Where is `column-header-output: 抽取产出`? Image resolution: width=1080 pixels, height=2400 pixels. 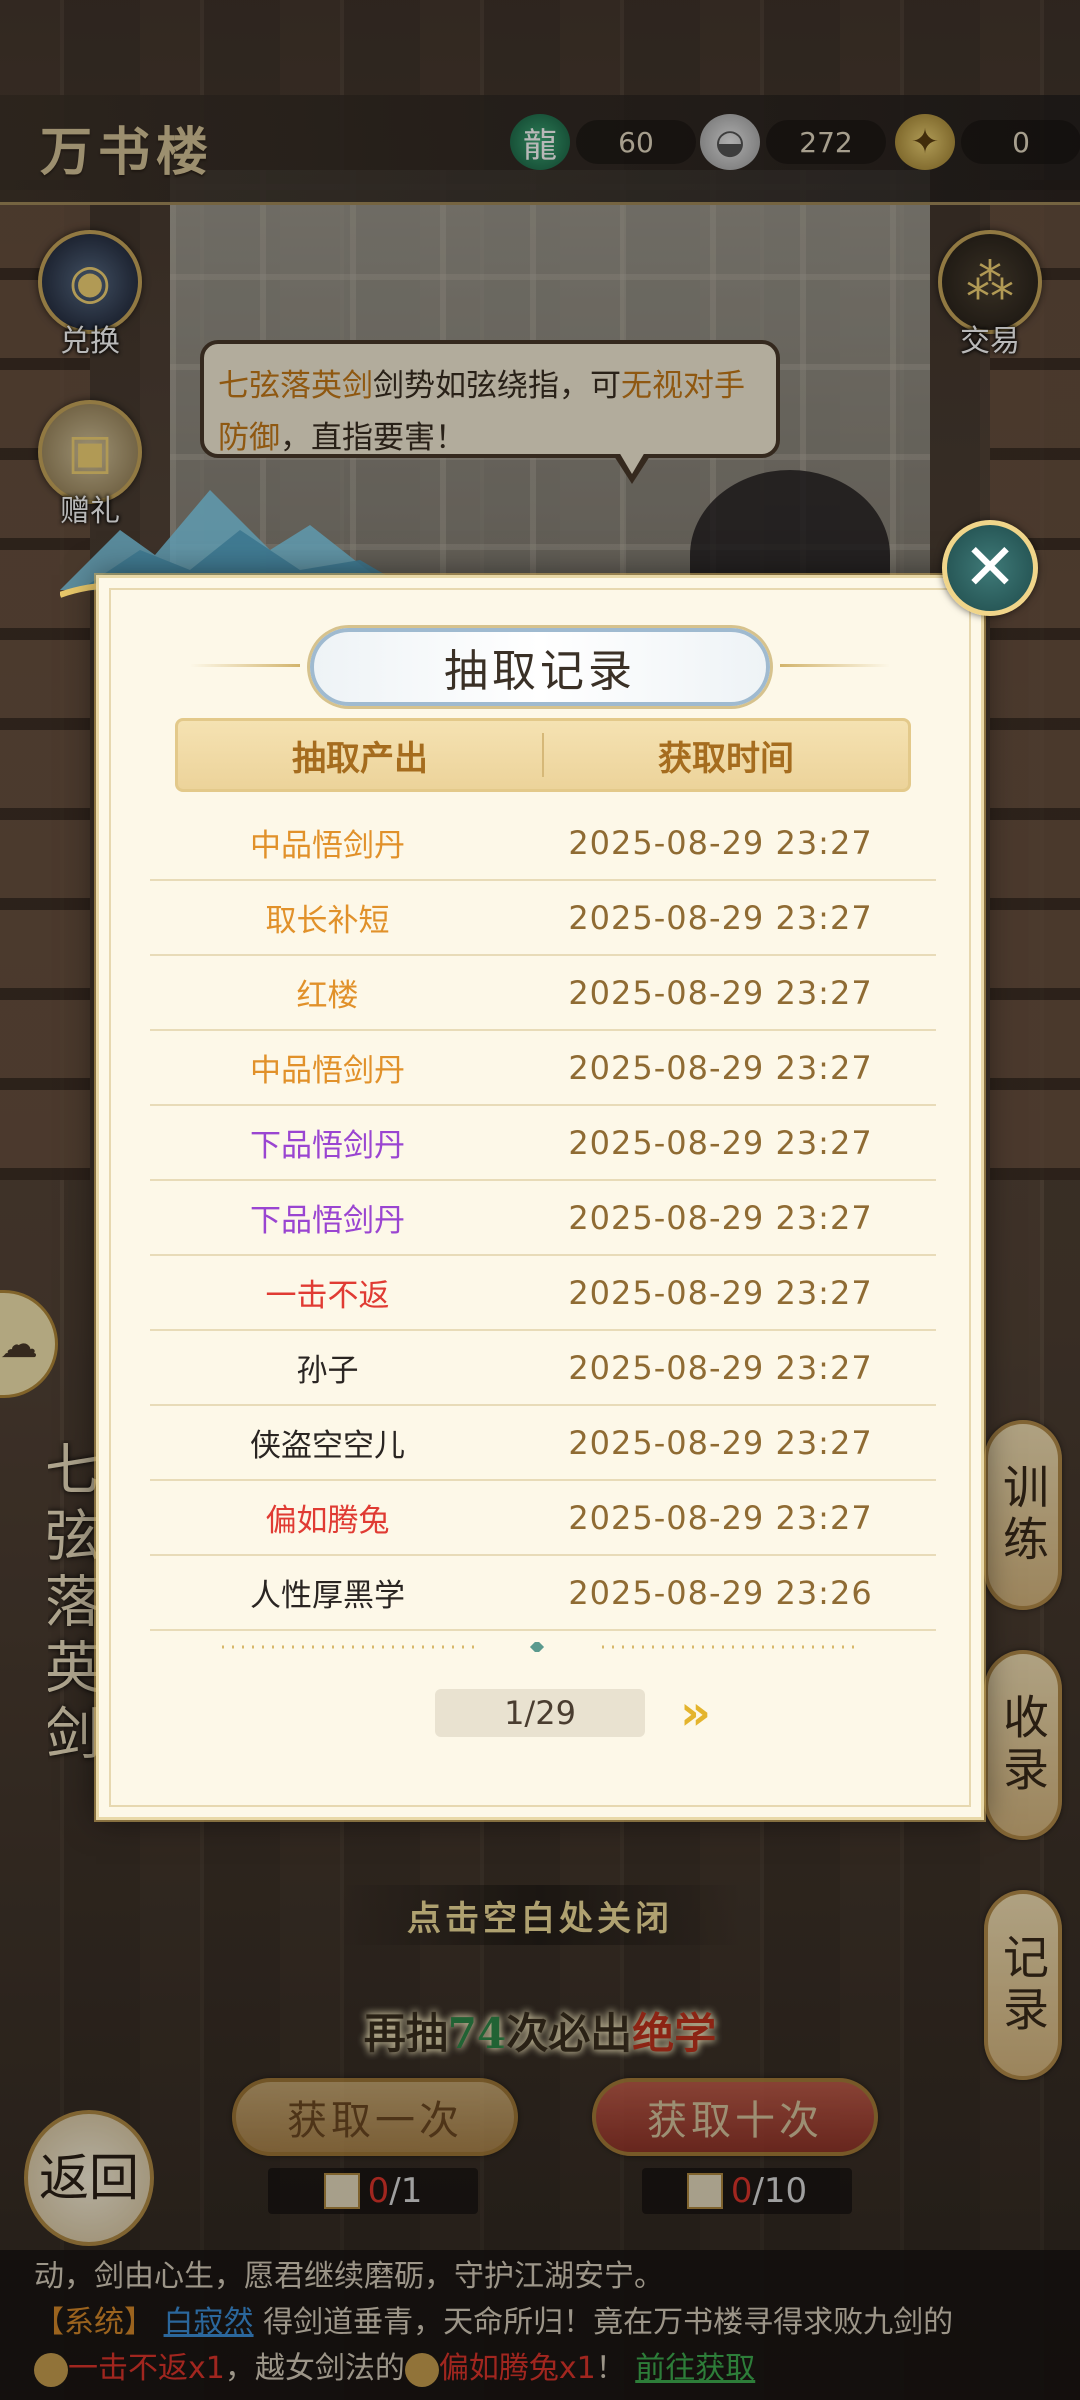
column-header-output: 抽取产出 is located at coordinates (360, 758).